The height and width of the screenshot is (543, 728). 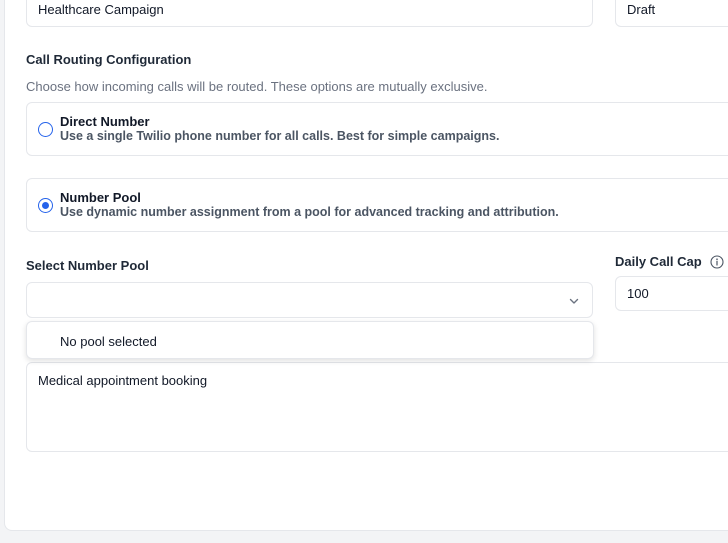 I want to click on description-value: Medical appointment booking, so click(x=123, y=380).